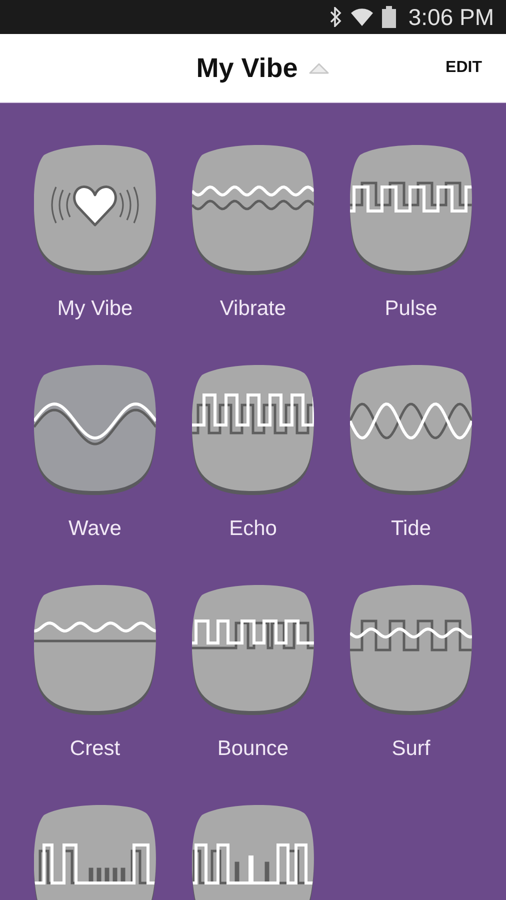  What do you see at coordinates (464, 68) in the screenshot?
I see `edit-button: EDIT` at bounding box center [464, 68].